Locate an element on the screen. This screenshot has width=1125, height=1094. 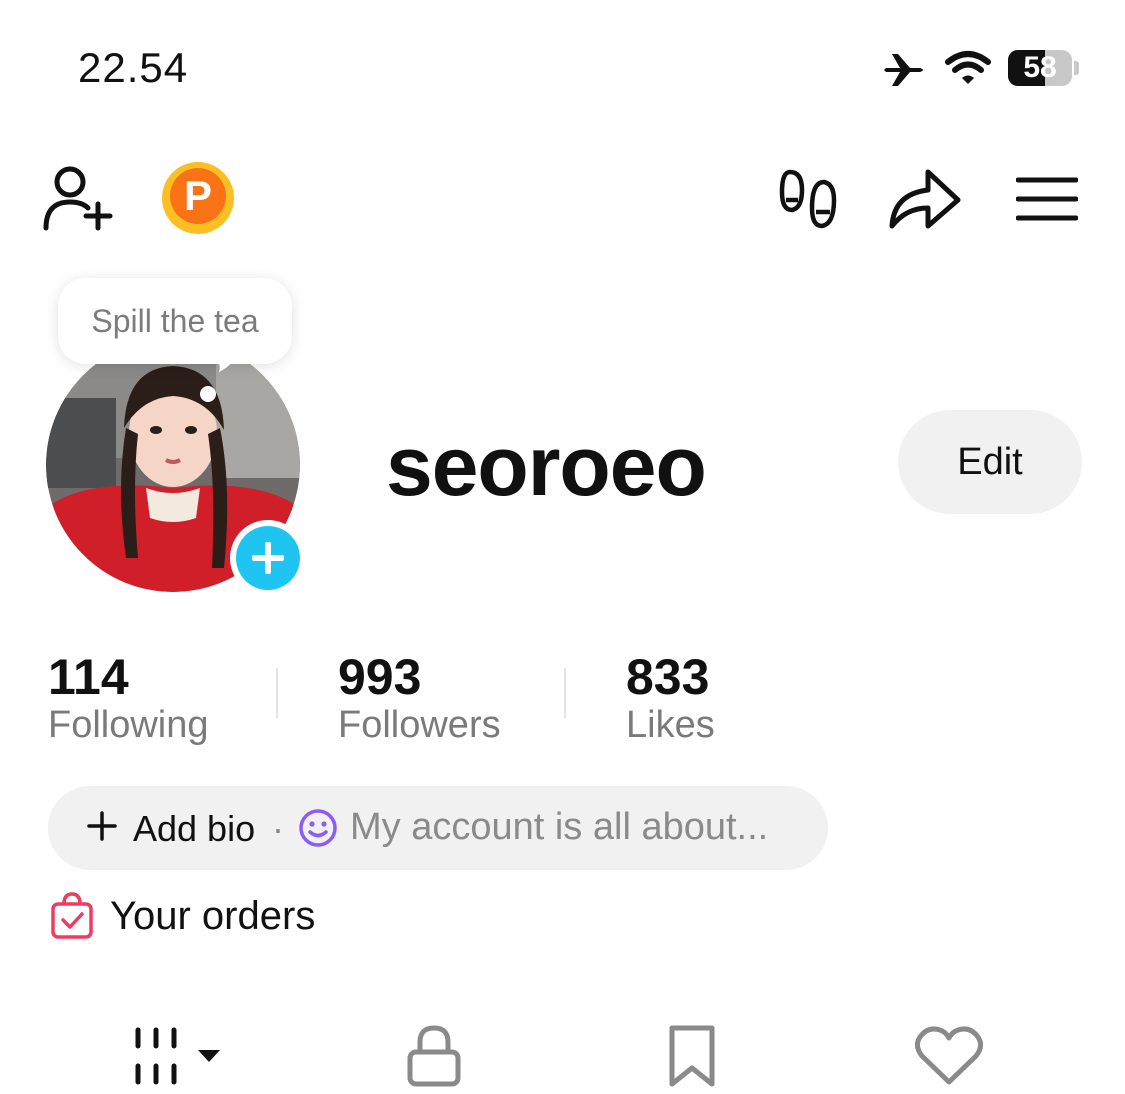
likes-label: Likes is located at coordinates (670, 725).